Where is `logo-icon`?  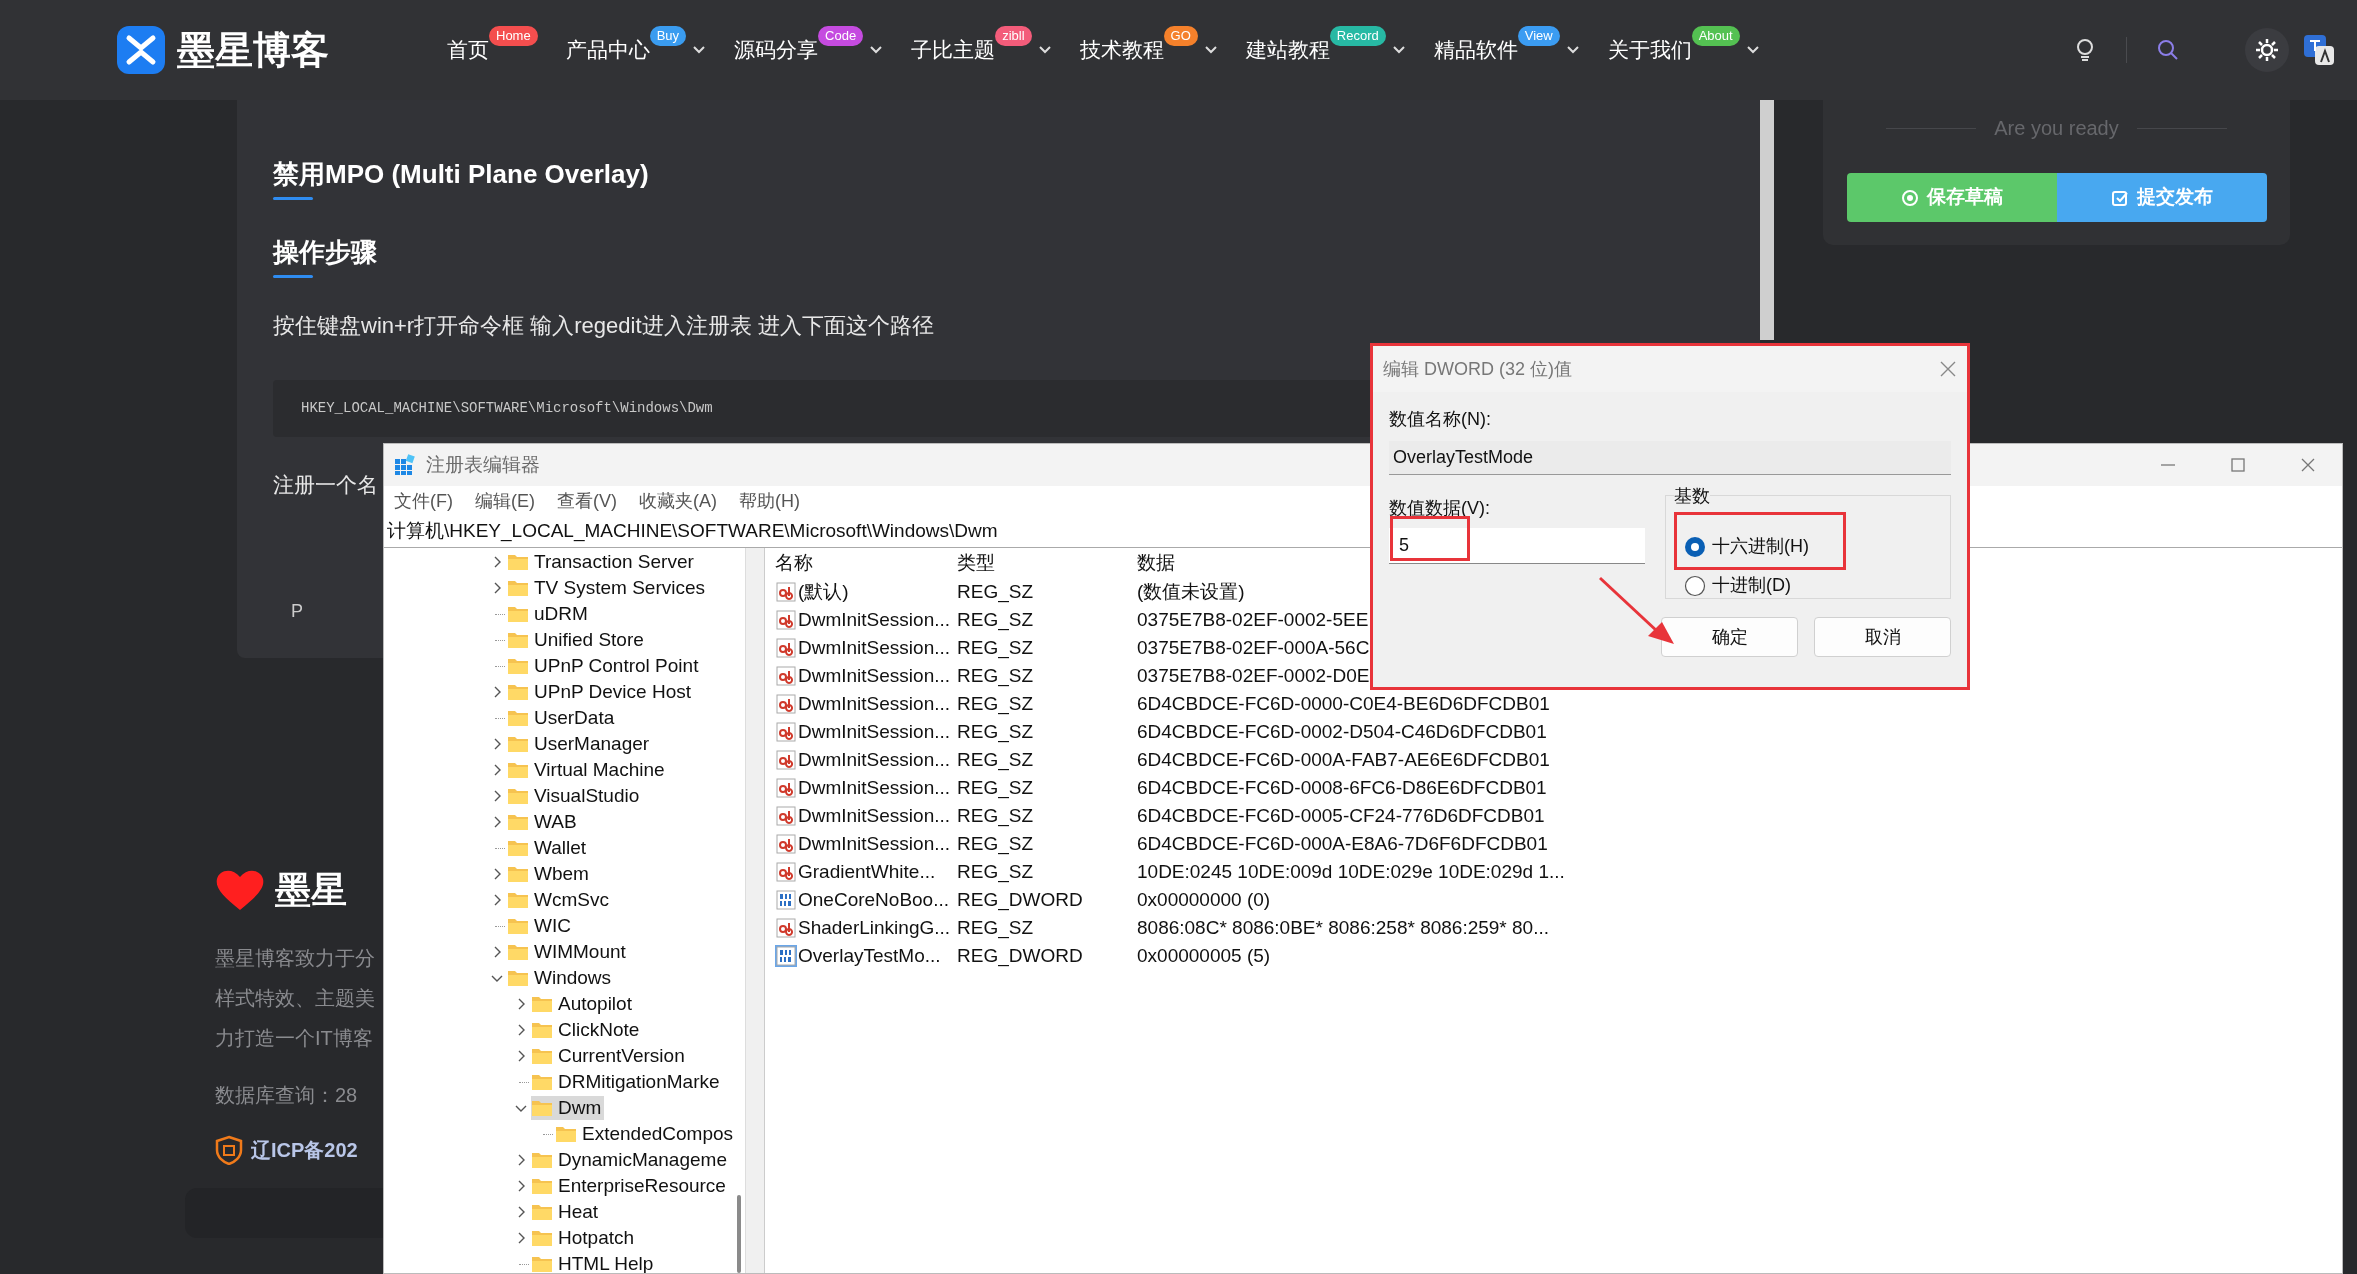
logo-icon is located at coordinates (141, 50).